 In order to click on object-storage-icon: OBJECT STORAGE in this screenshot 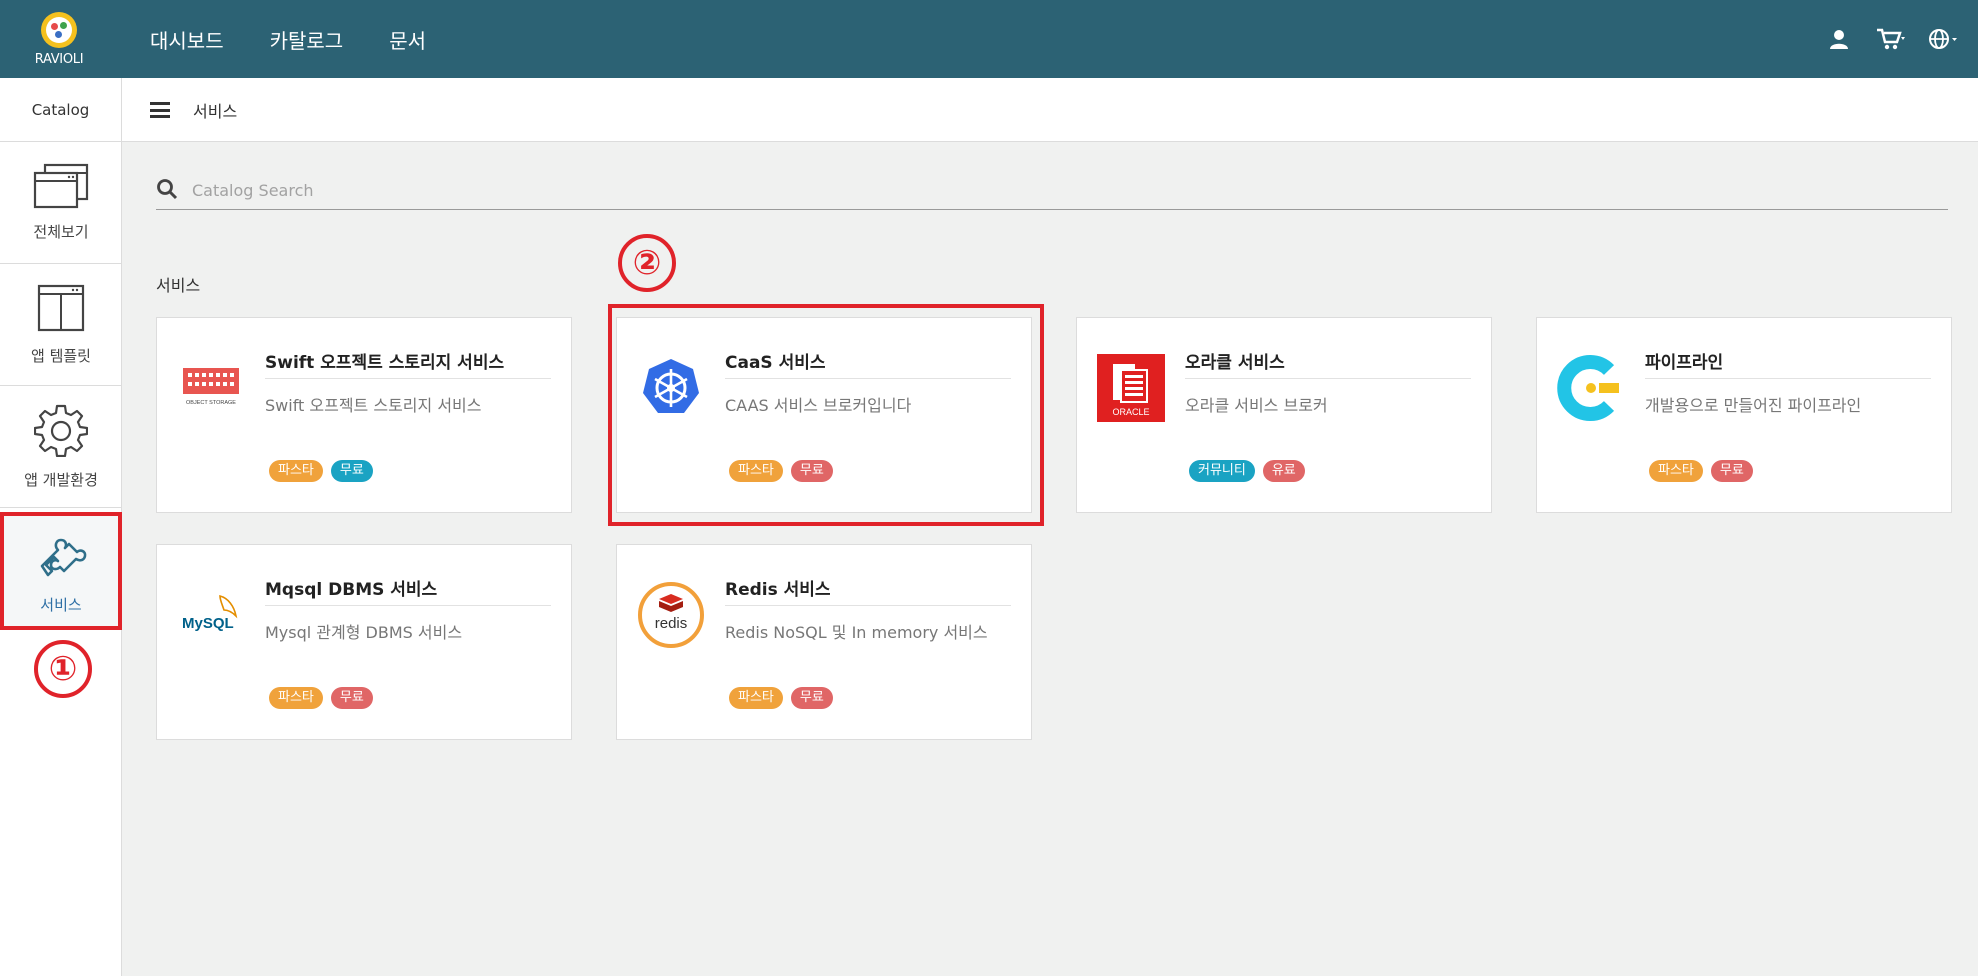, I will do `click(211, 388)`.